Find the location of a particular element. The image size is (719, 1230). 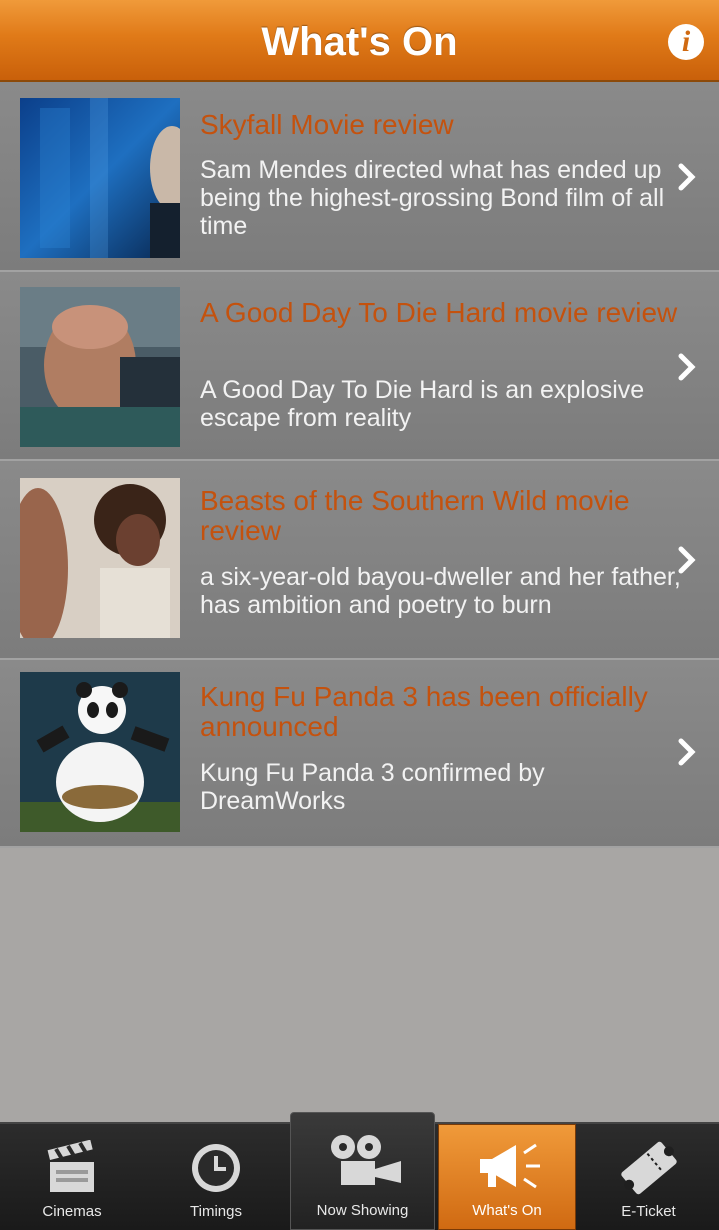

skyfall-thumbnail is located at coordinates (100, 178).